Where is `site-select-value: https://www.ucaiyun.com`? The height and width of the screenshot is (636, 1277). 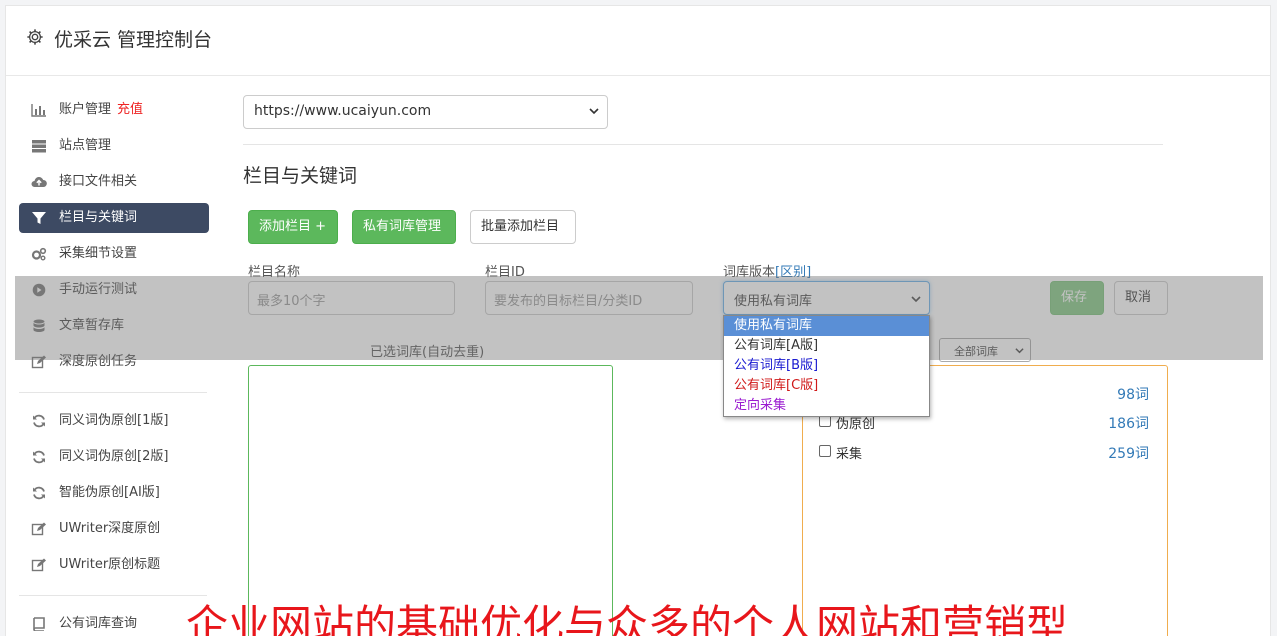 site-select-value: https://www.ucaiyun.com is located at coordinates (343, 111).